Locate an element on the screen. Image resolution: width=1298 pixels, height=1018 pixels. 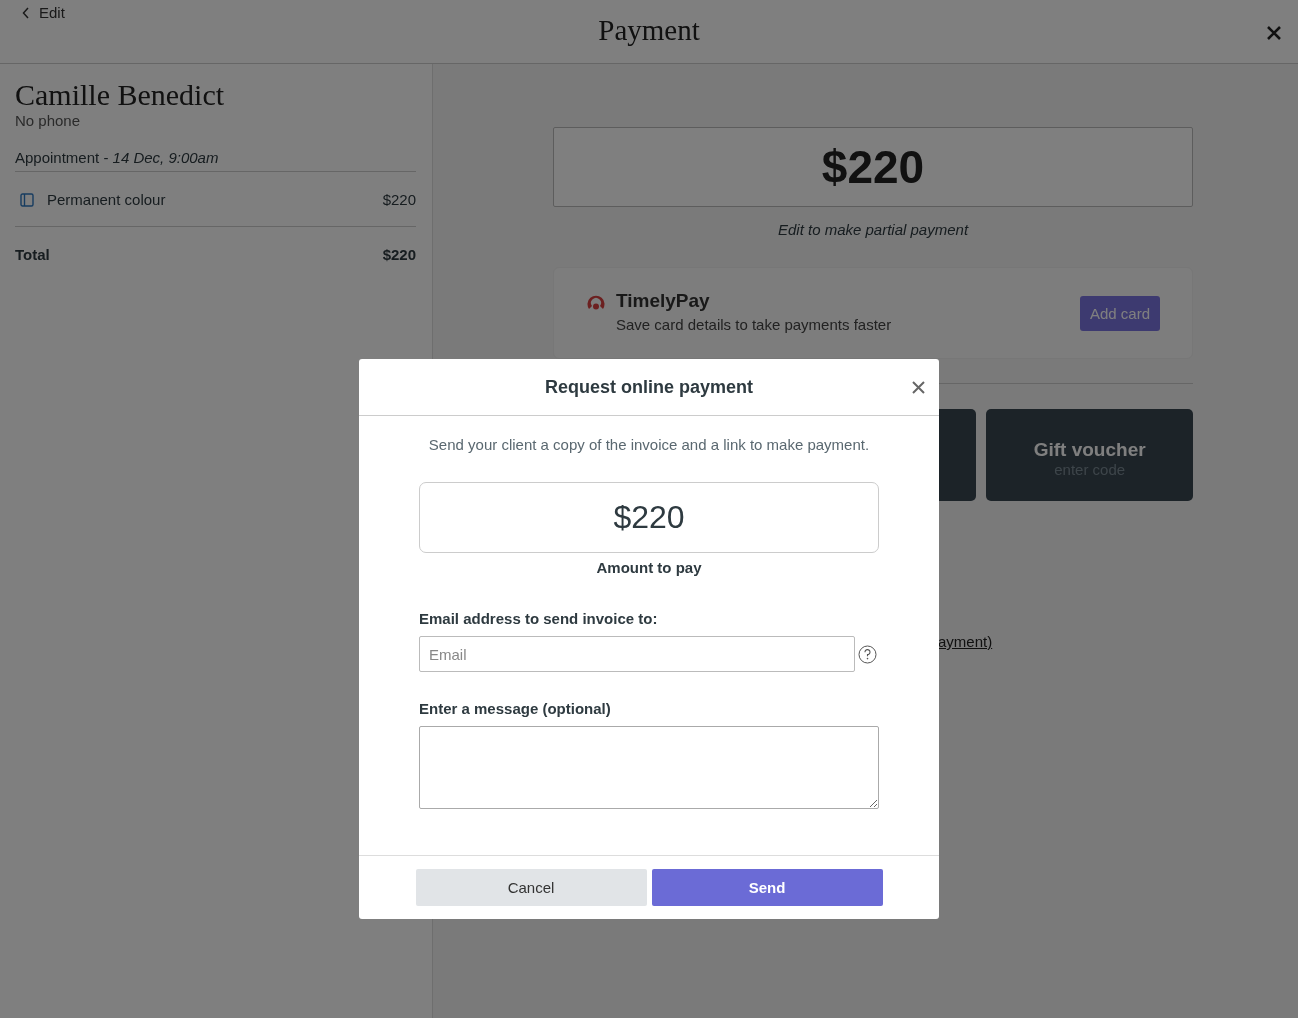
back-link: Edit is located at coordinates (43, 12).